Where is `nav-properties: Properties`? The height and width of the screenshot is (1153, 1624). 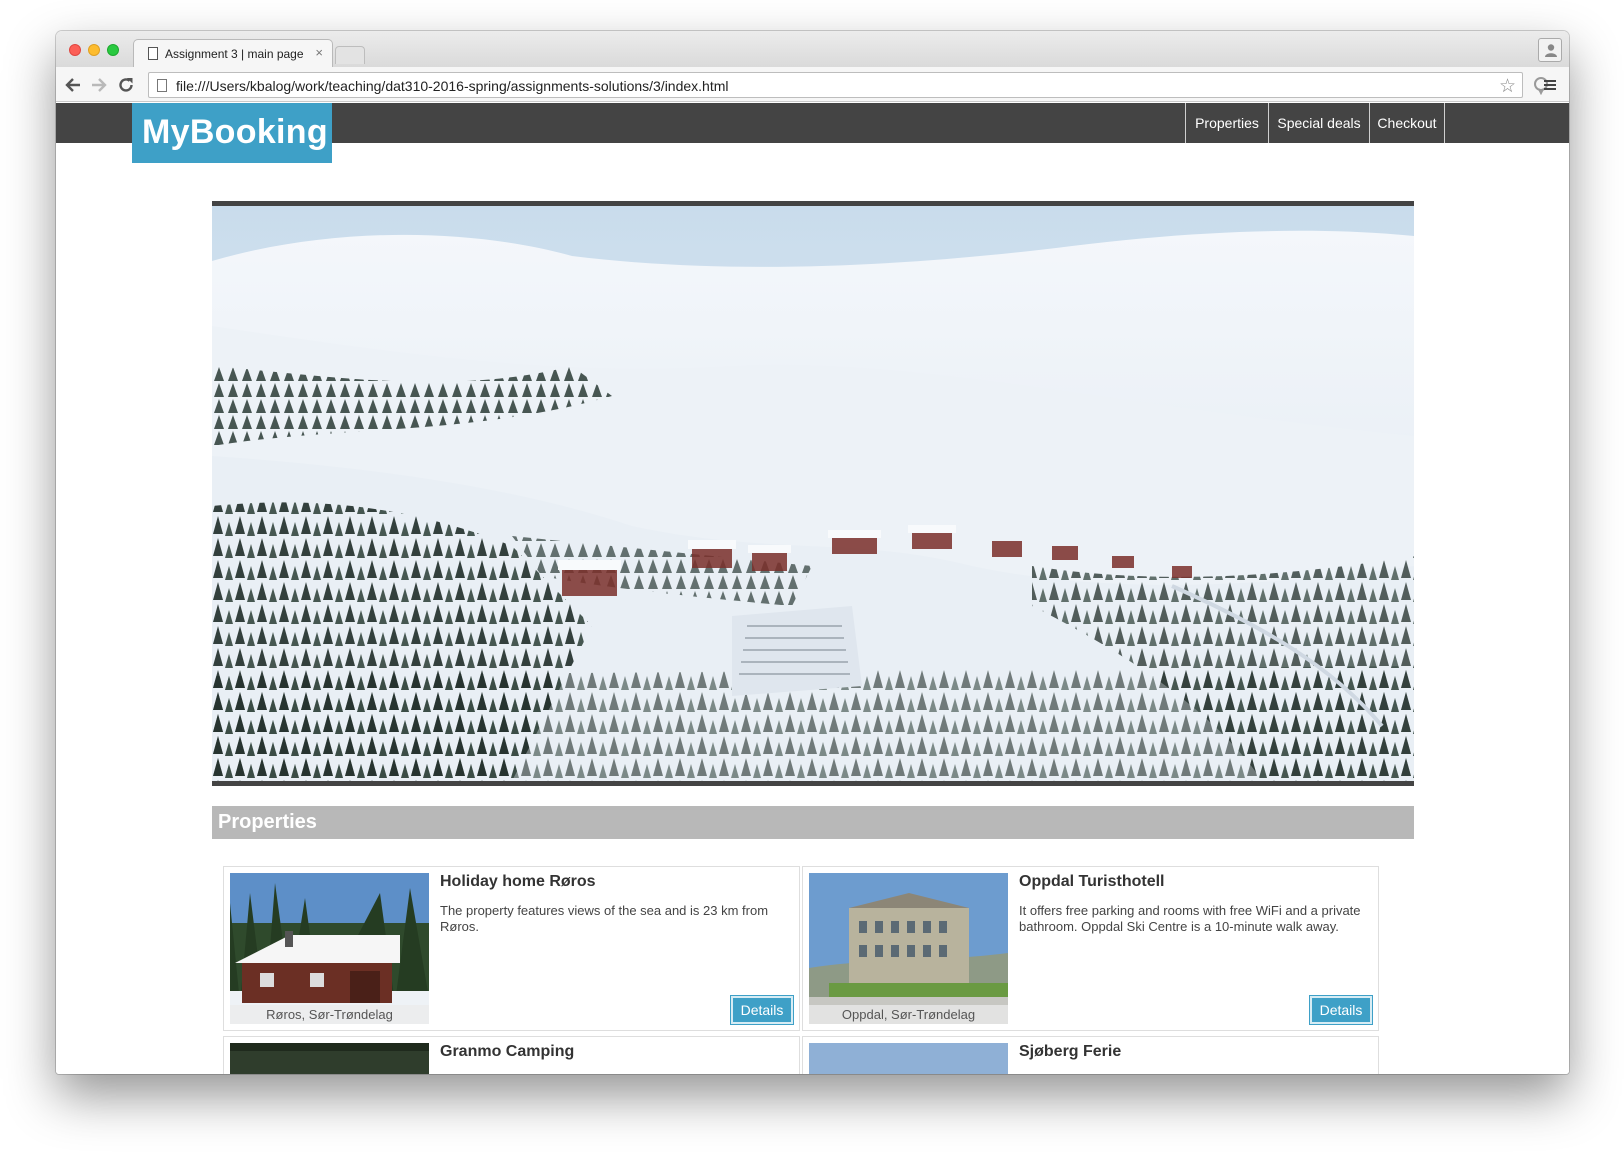
nav-properties: Properties is located at coordinates (1226, 123).